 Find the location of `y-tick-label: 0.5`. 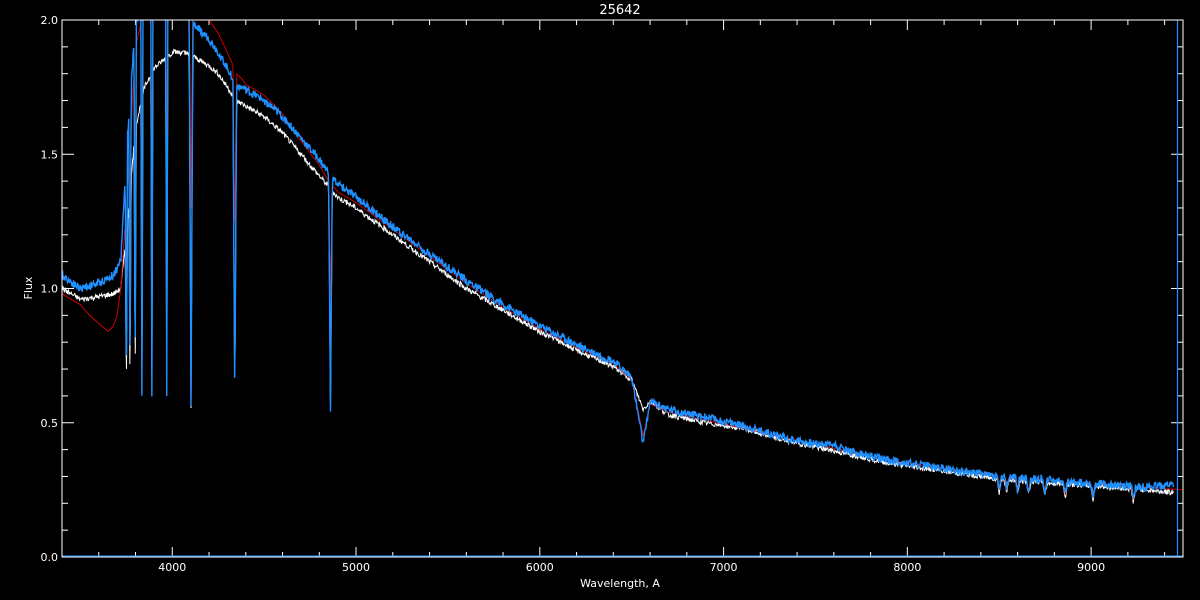

y-tick-label: 0.5 is located at coordinates (50, 423).